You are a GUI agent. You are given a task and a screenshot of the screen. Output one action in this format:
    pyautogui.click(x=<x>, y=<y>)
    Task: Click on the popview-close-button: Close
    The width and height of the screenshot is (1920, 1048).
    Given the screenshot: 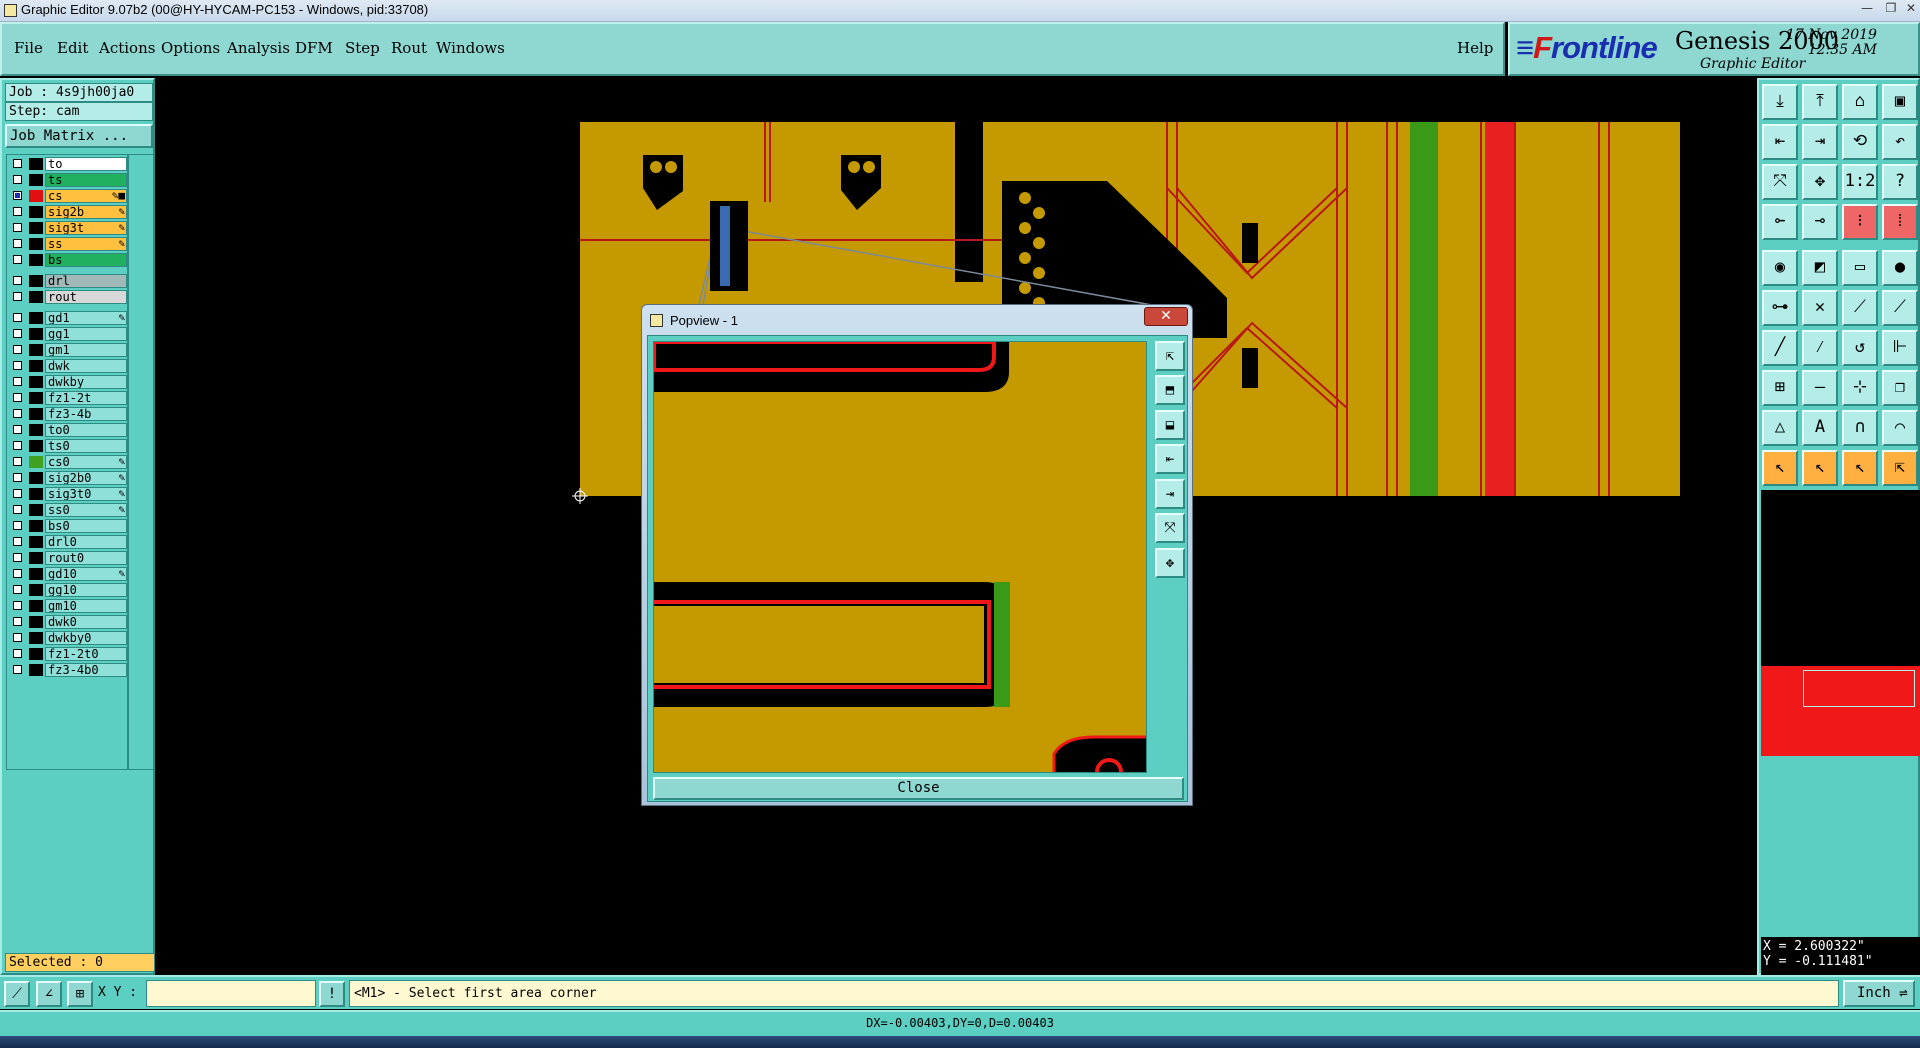 What is the action you would take?
    pyautogui.click(x=918, y=788)
    